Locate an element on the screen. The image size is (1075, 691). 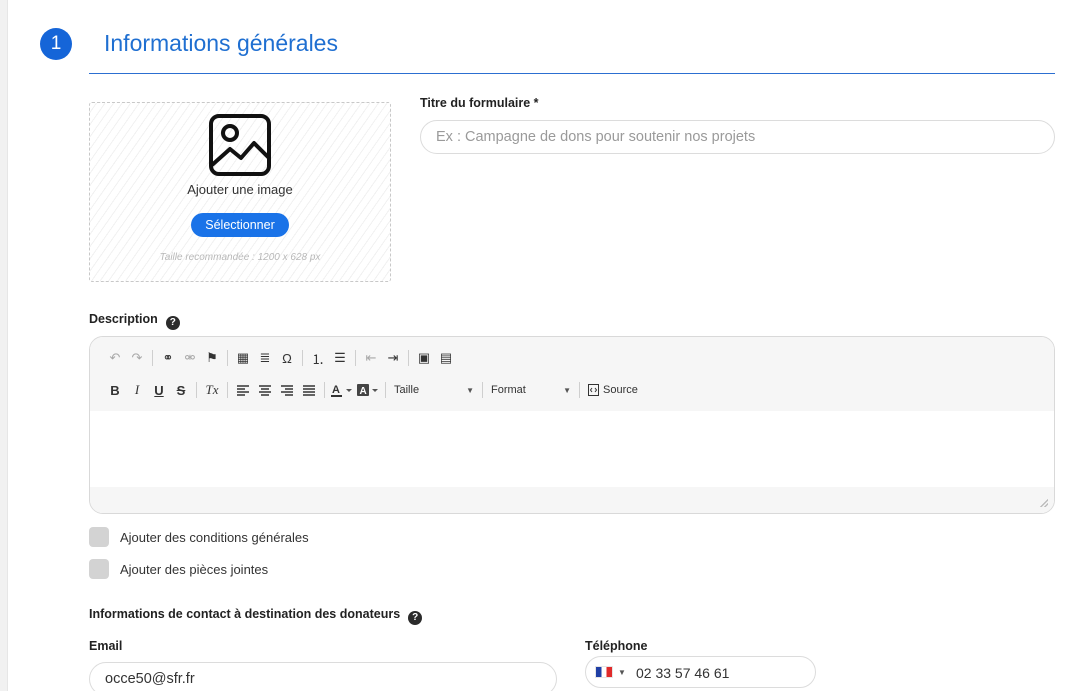
country-selector: ▼ is located at coordinates (610, 672).